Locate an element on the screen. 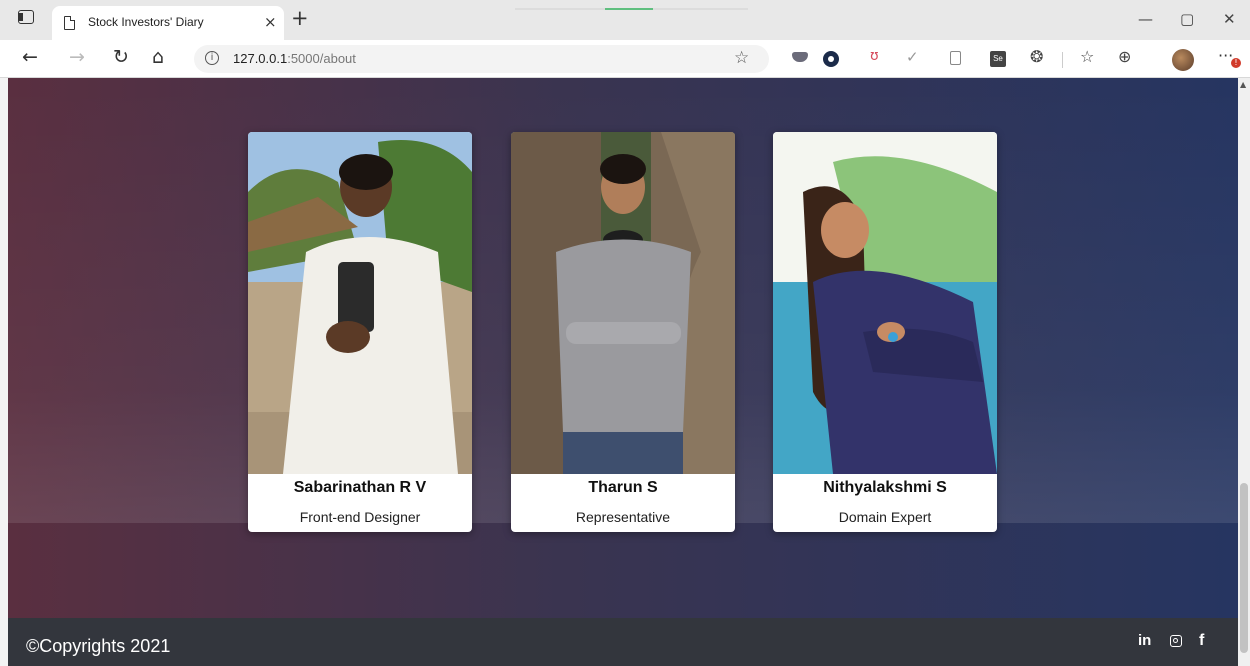  url-text: 127.0.0.1:5000/about is located at coordinates (294, 58).